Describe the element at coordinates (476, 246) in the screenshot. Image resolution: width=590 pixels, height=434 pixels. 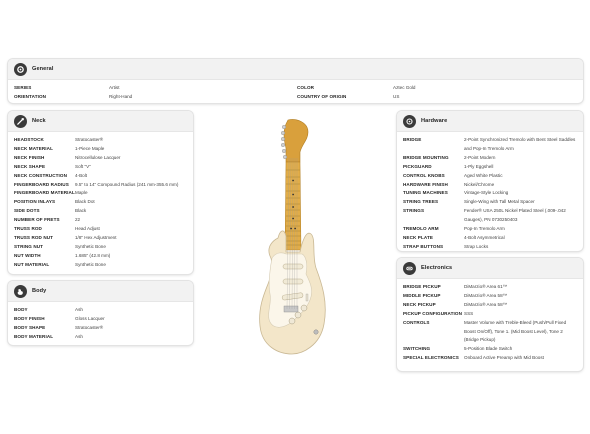
I see `spec-value: Strap Locks` at that location.